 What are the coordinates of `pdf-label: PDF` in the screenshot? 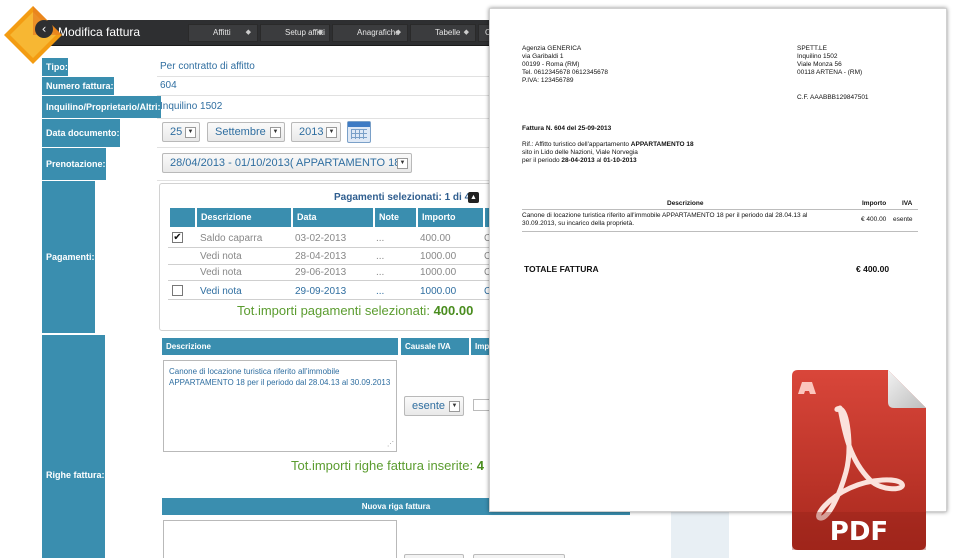 It's located at (859, 532).